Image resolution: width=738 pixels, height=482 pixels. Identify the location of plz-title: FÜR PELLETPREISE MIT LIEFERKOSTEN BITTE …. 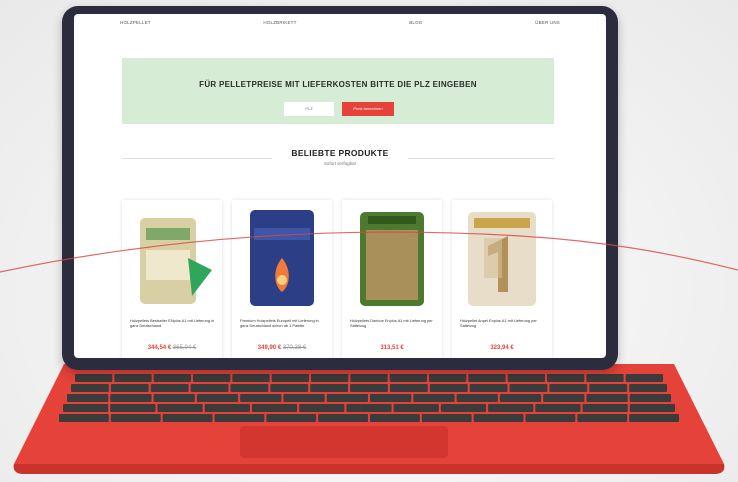
(338, 84).